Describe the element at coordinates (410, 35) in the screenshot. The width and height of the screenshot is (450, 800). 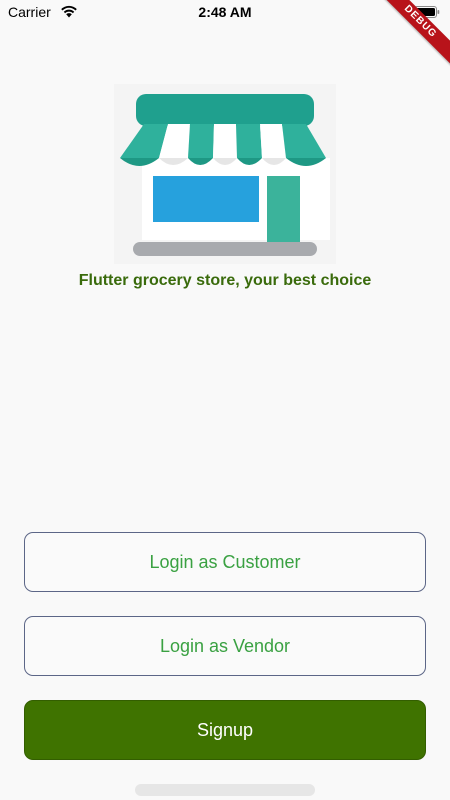
I see `debug-banner-label: DEBUG` at that location.